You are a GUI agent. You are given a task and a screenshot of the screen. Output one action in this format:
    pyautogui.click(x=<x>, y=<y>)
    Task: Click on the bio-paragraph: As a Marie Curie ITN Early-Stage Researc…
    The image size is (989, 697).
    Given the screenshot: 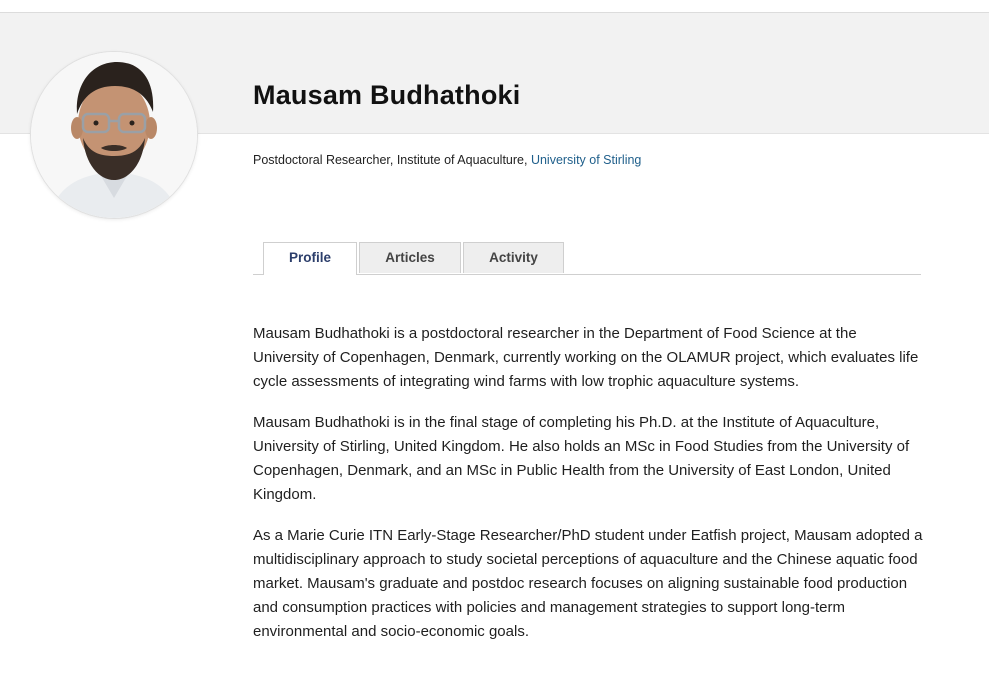 What is the action you would take?
    pyautogui.click(x=588, y=583)
    